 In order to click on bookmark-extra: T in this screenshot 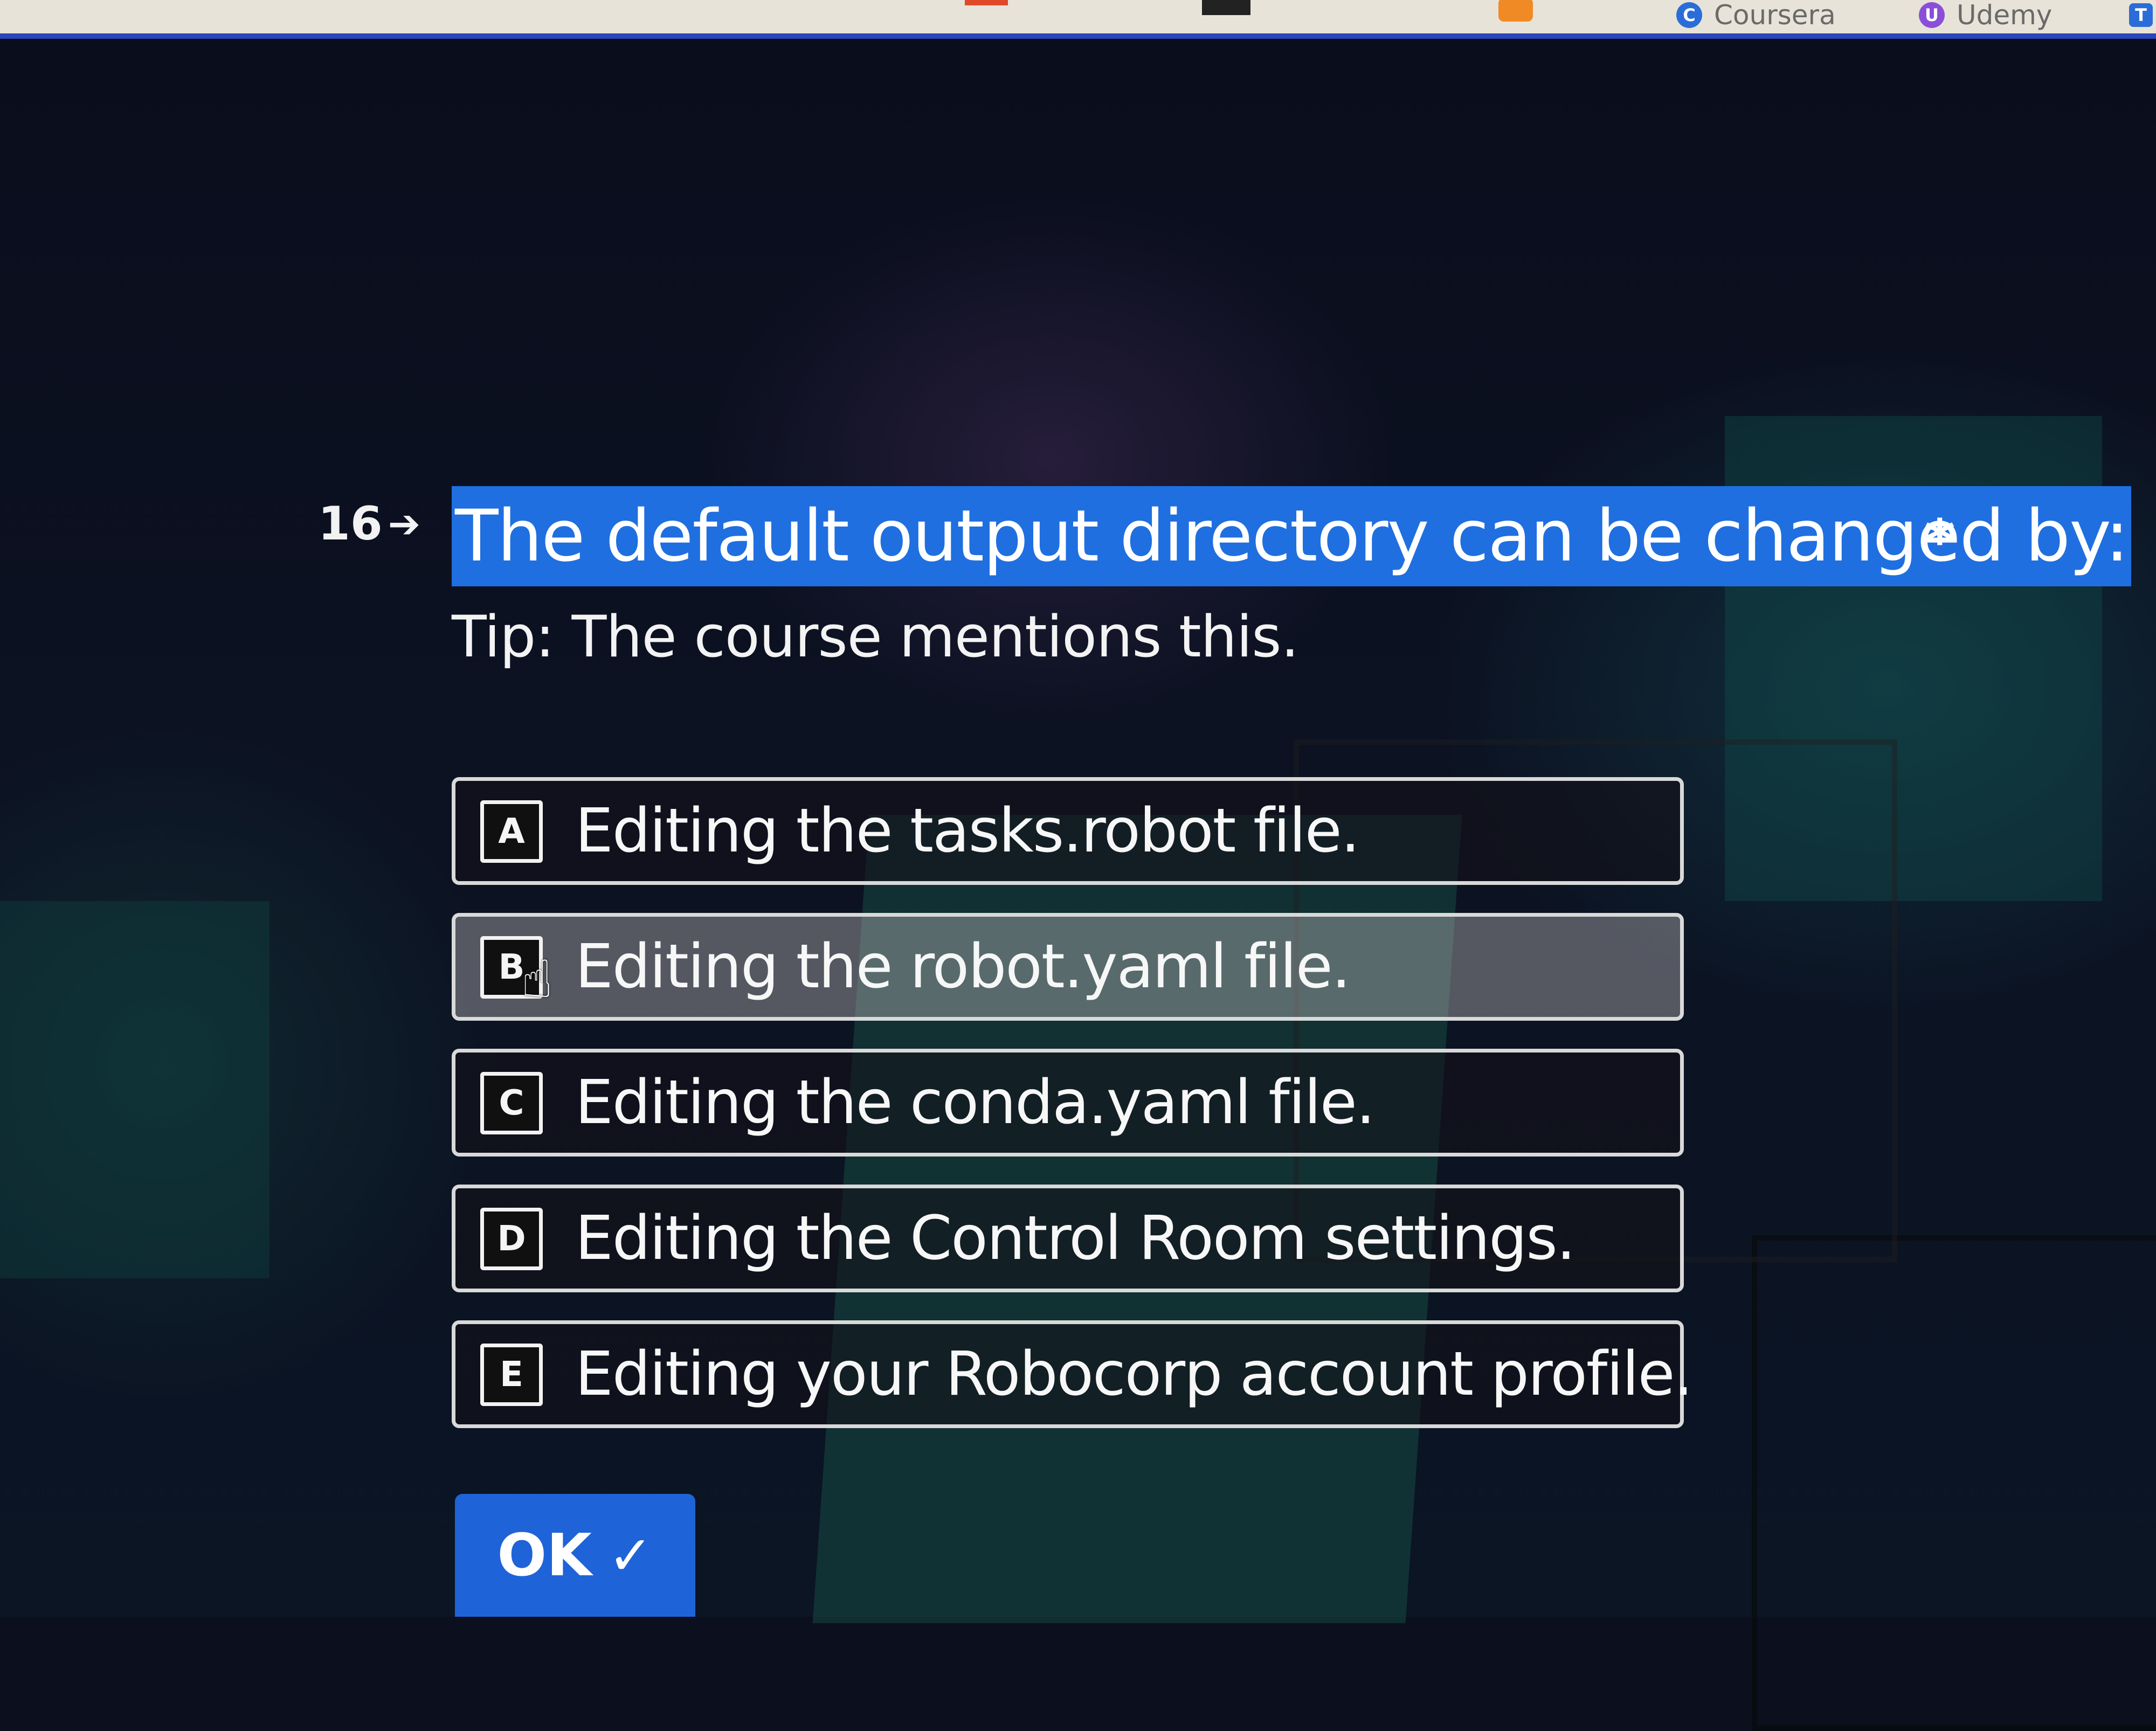, I will do `click(2141, 15)`.